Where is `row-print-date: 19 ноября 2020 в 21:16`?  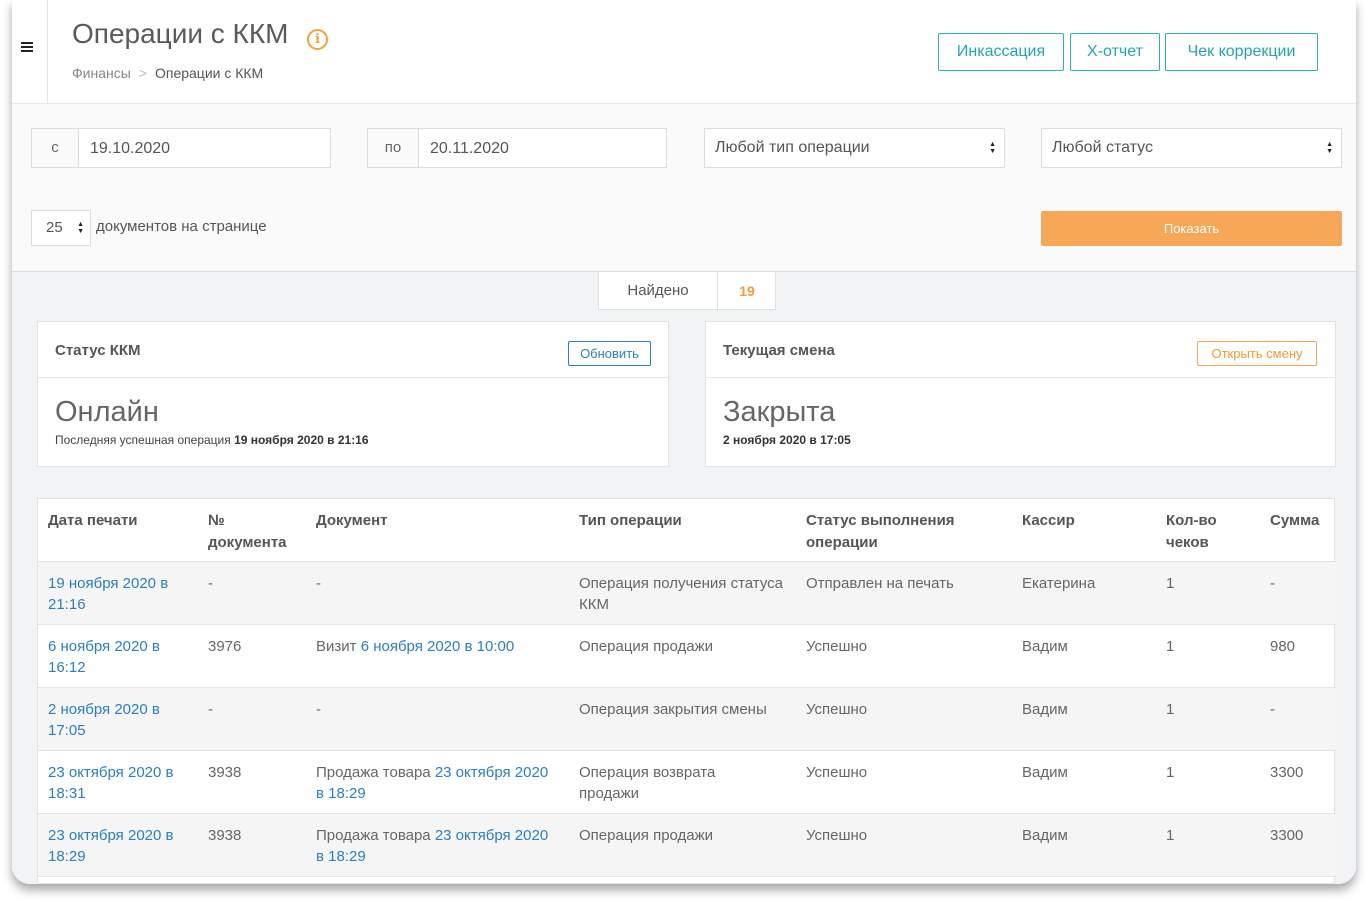 row-print-date: 19 ноября 2020 в 21:16 is located at coordinates (123, 594).